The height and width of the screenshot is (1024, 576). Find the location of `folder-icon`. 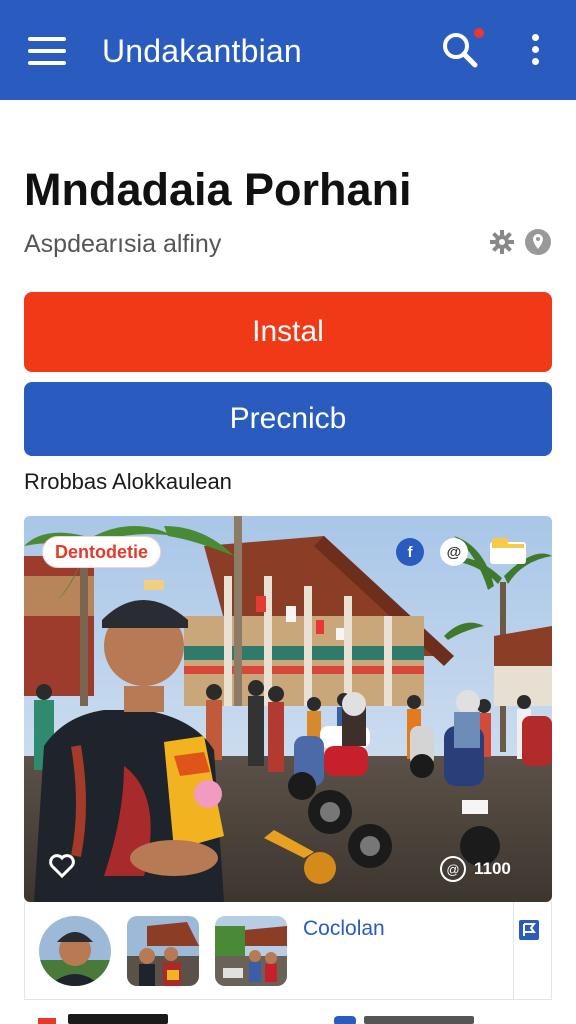

folder-icon is located at coordinates (508, 551).